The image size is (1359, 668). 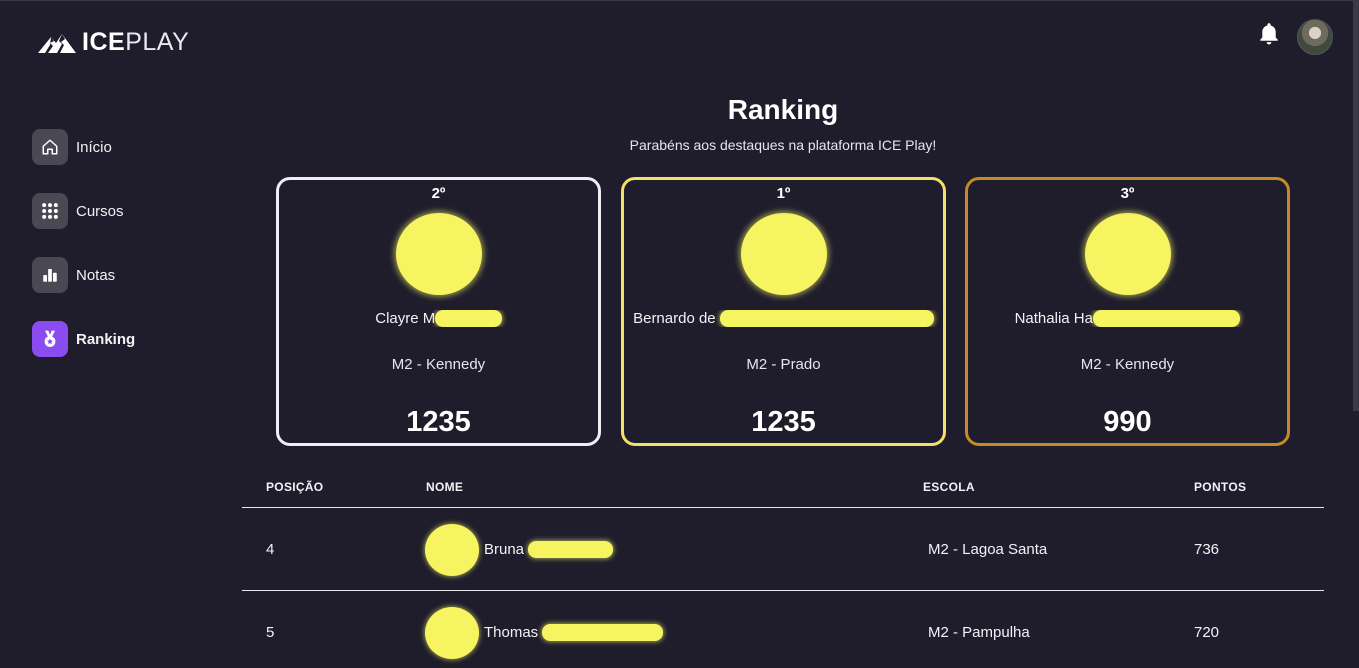 What do you see at coordinates (826, 318) in the screenshot?
I see `podium-name-redacted: Castro Monteiro Franco Gomes` at bounding box center [826, 318].